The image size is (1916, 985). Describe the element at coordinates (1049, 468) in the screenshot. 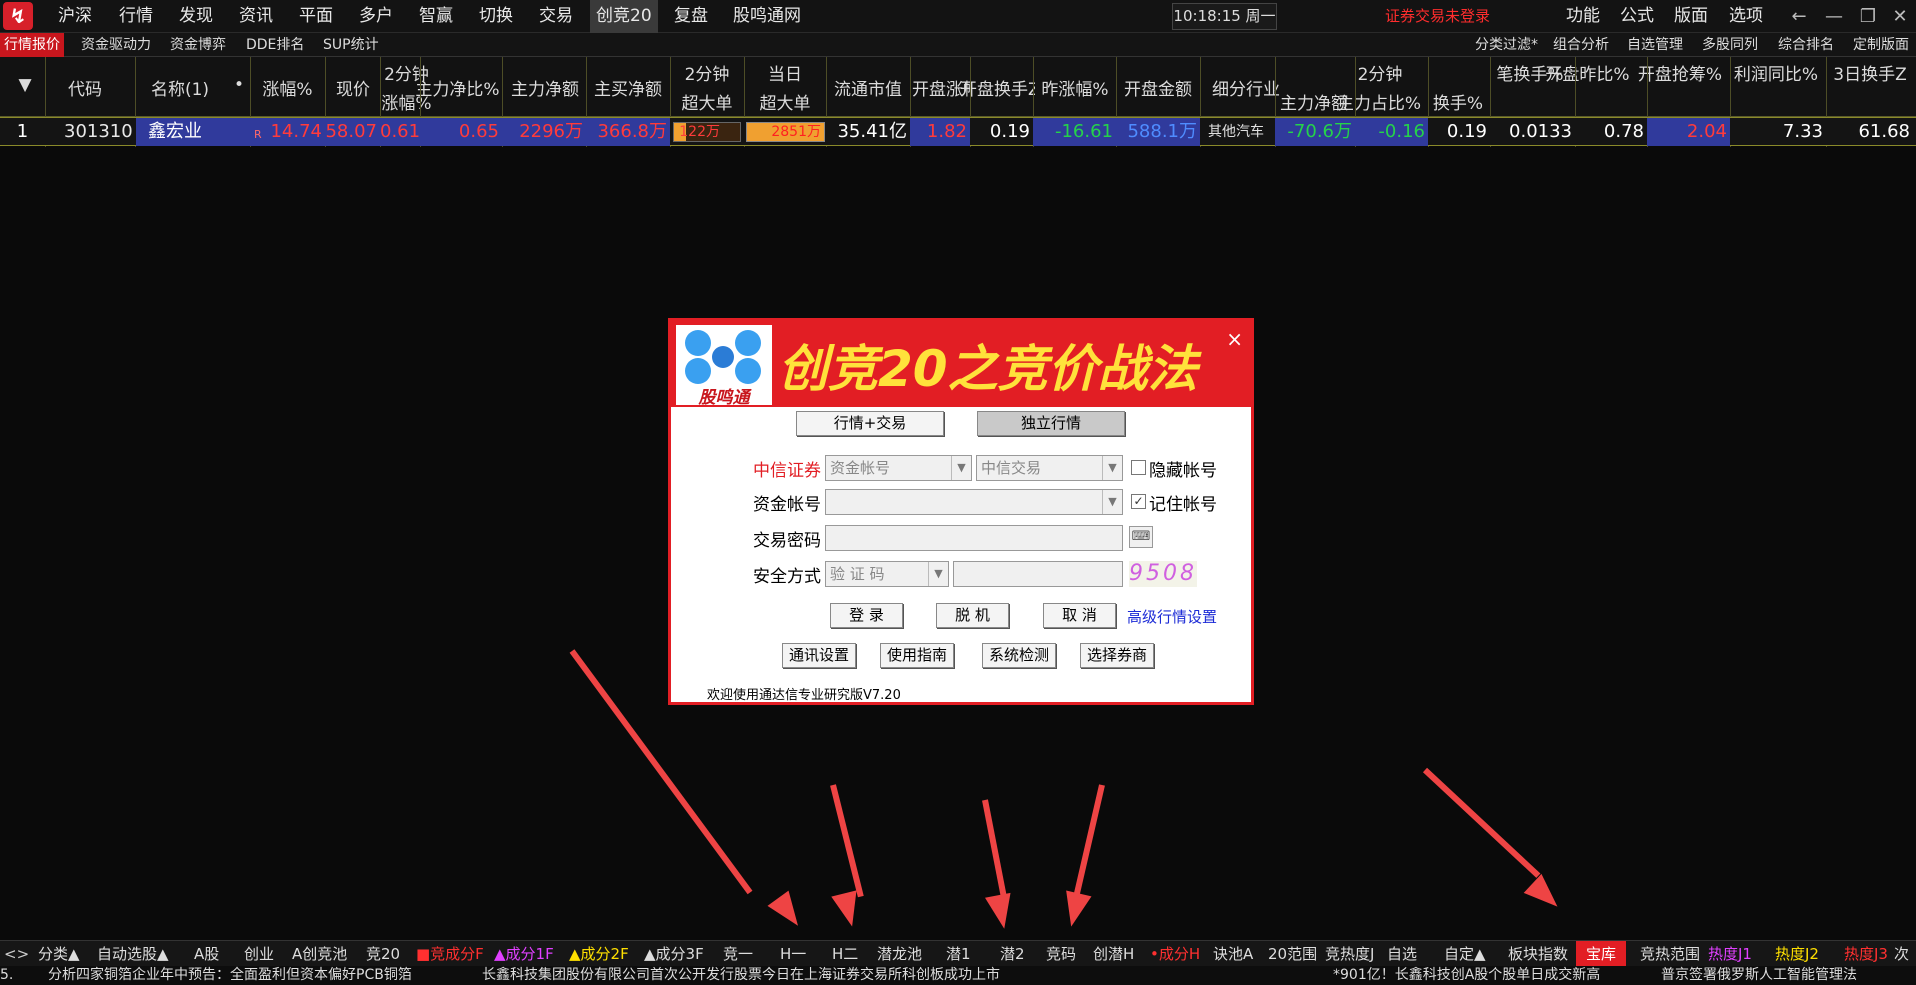

I see `server-select: 中信交易 ▼` at that location.